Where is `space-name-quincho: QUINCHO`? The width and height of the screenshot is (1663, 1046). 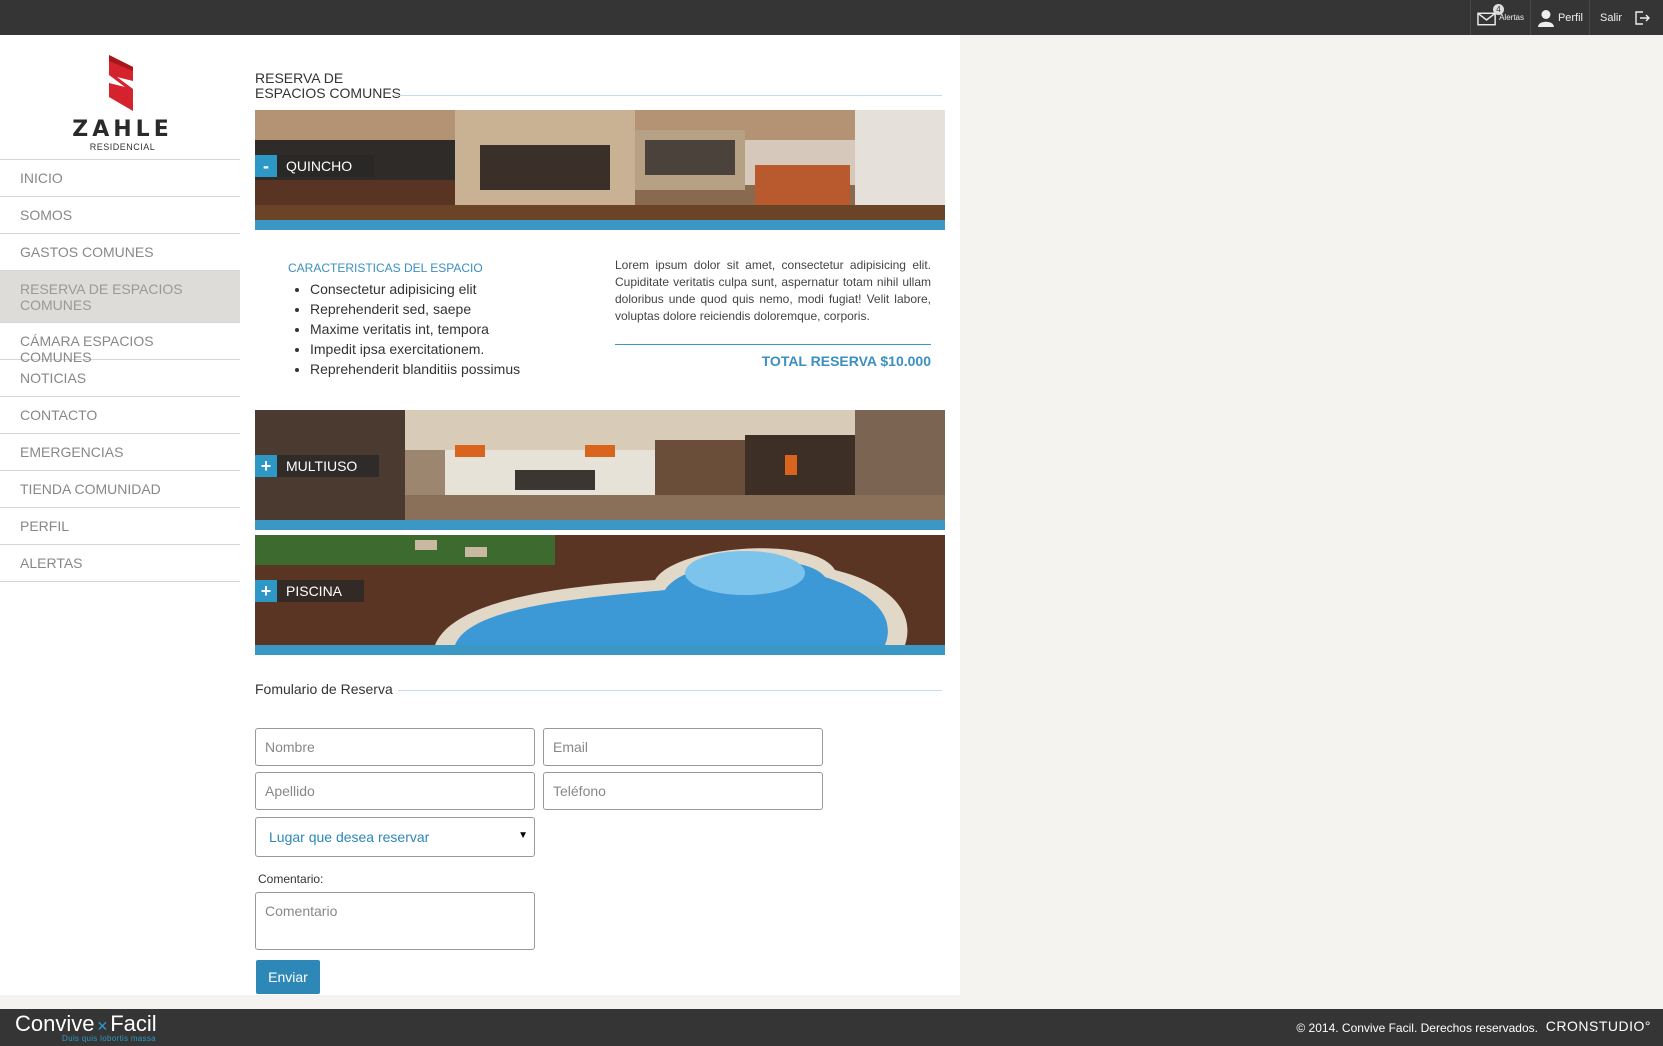
space-name-quincho: QUINCHO is located at coordinates (319, 166).